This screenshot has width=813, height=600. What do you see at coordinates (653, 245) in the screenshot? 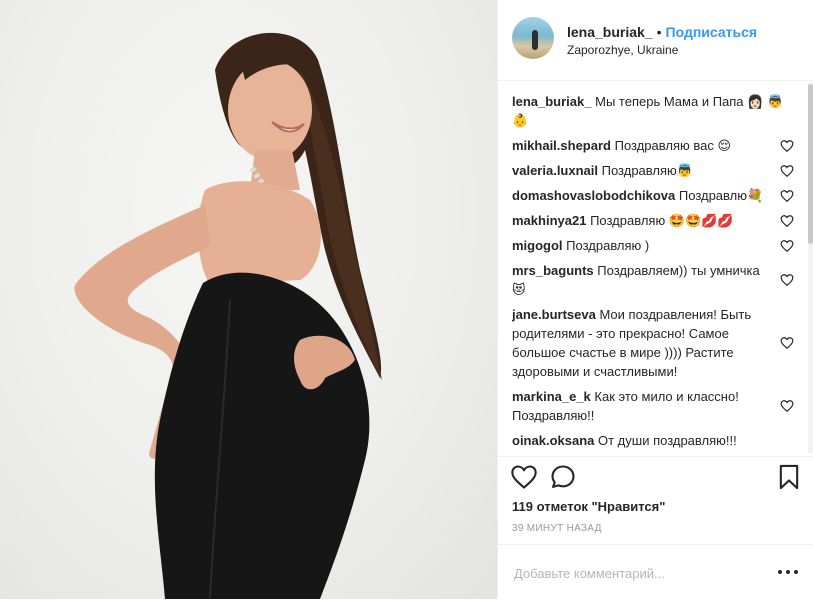
I see `comment-item: migogol Поздравляю )` at bounding box center [653, 245].